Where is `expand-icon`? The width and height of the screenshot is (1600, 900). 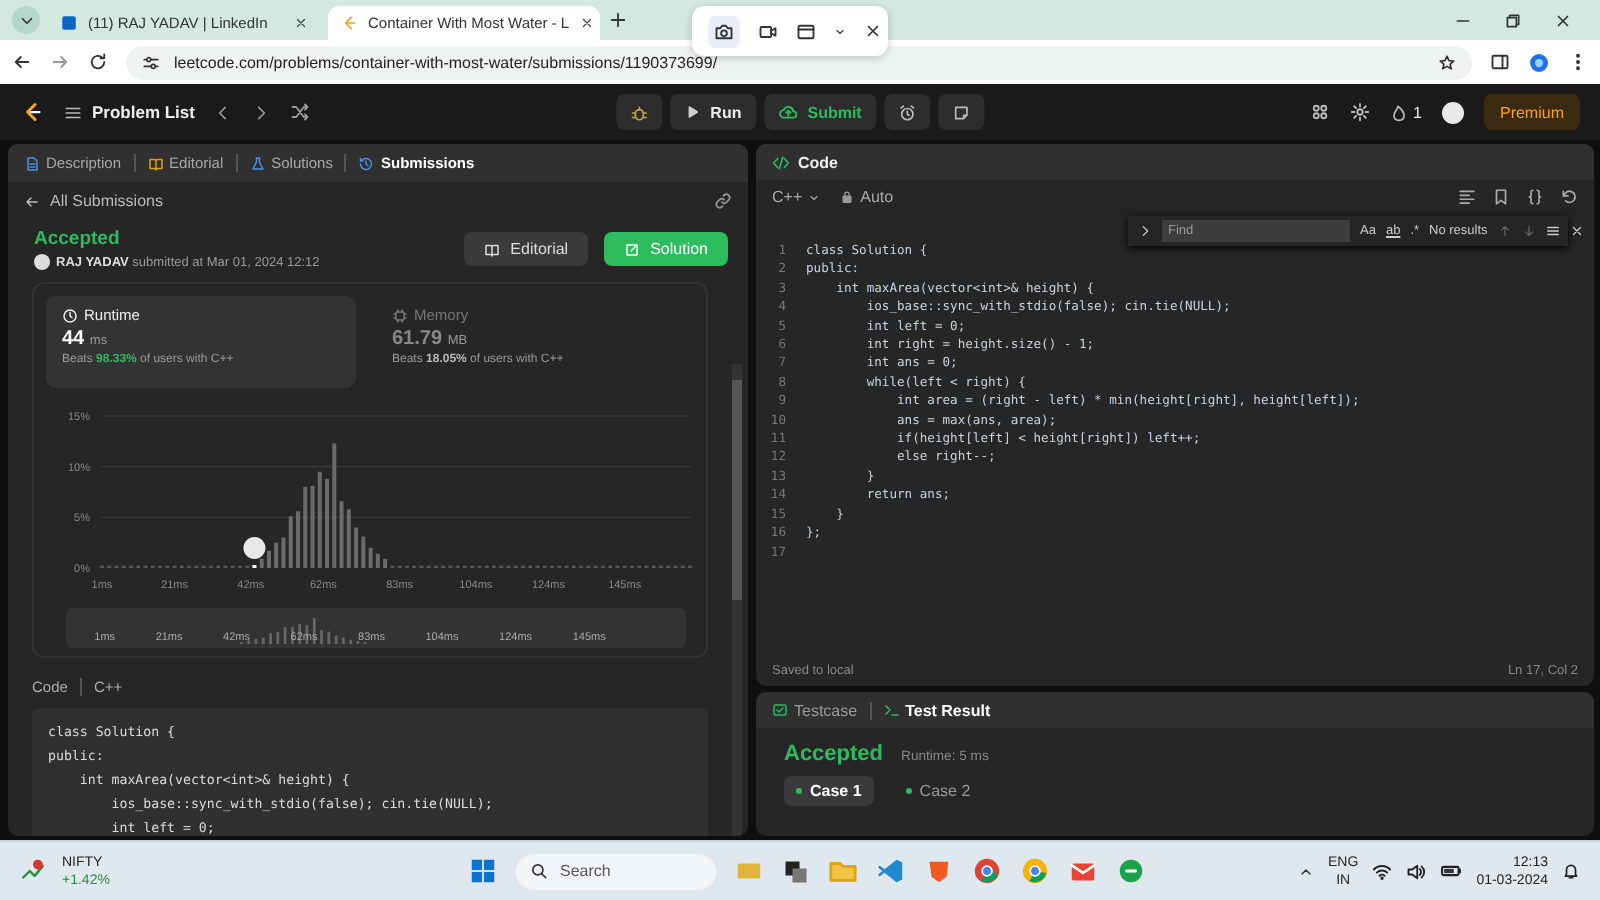 expand-icon is located at coordinates (1145, 231).